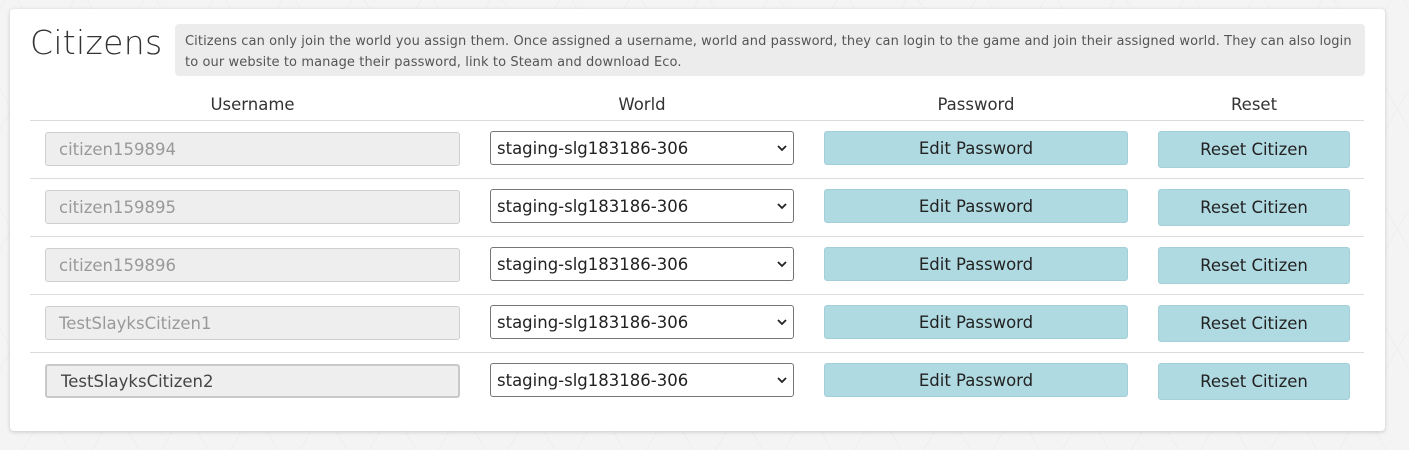  What do you see at coordinates (252, 265) in the screenshot?
I see `username-field: citizen159896` at bounding box center [252, 265].